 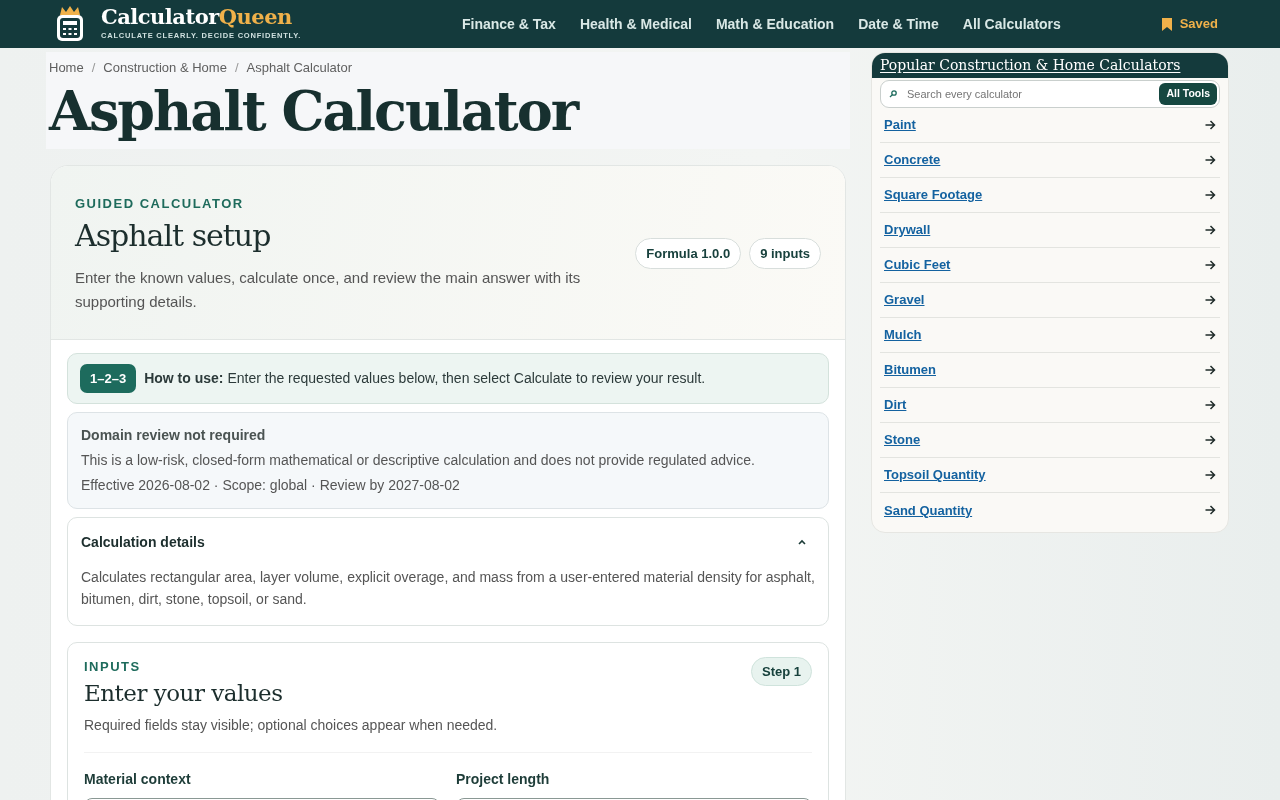 I want to click on info-pill: Formula 1.0.0, so click(x=688, y=253).